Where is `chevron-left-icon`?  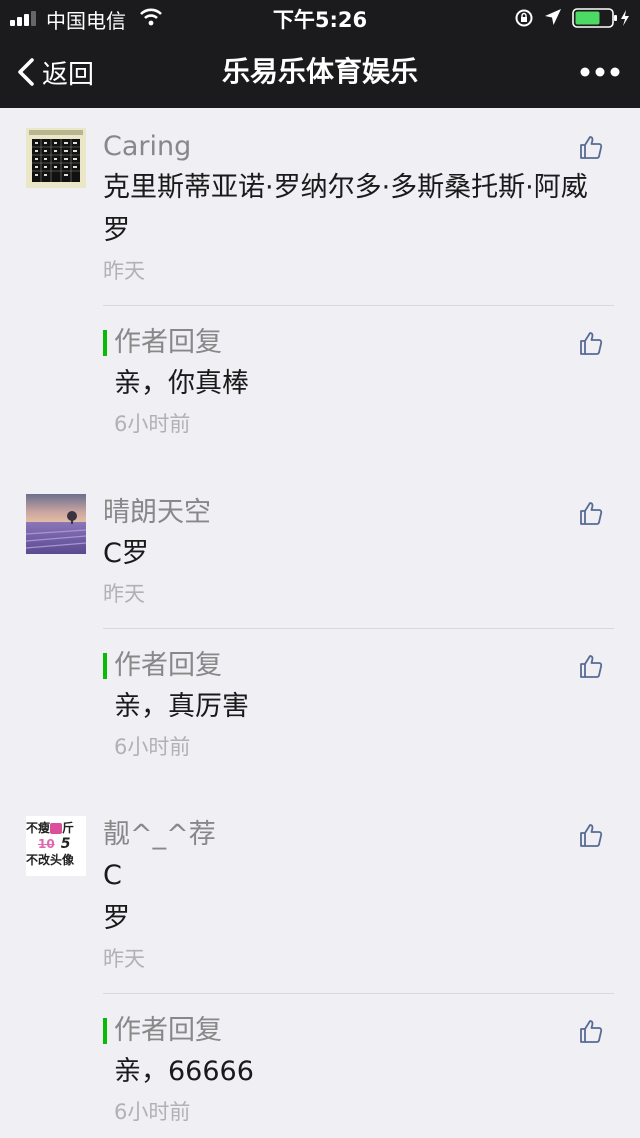
chevron-left-icon is located at coordinates (26, 72).